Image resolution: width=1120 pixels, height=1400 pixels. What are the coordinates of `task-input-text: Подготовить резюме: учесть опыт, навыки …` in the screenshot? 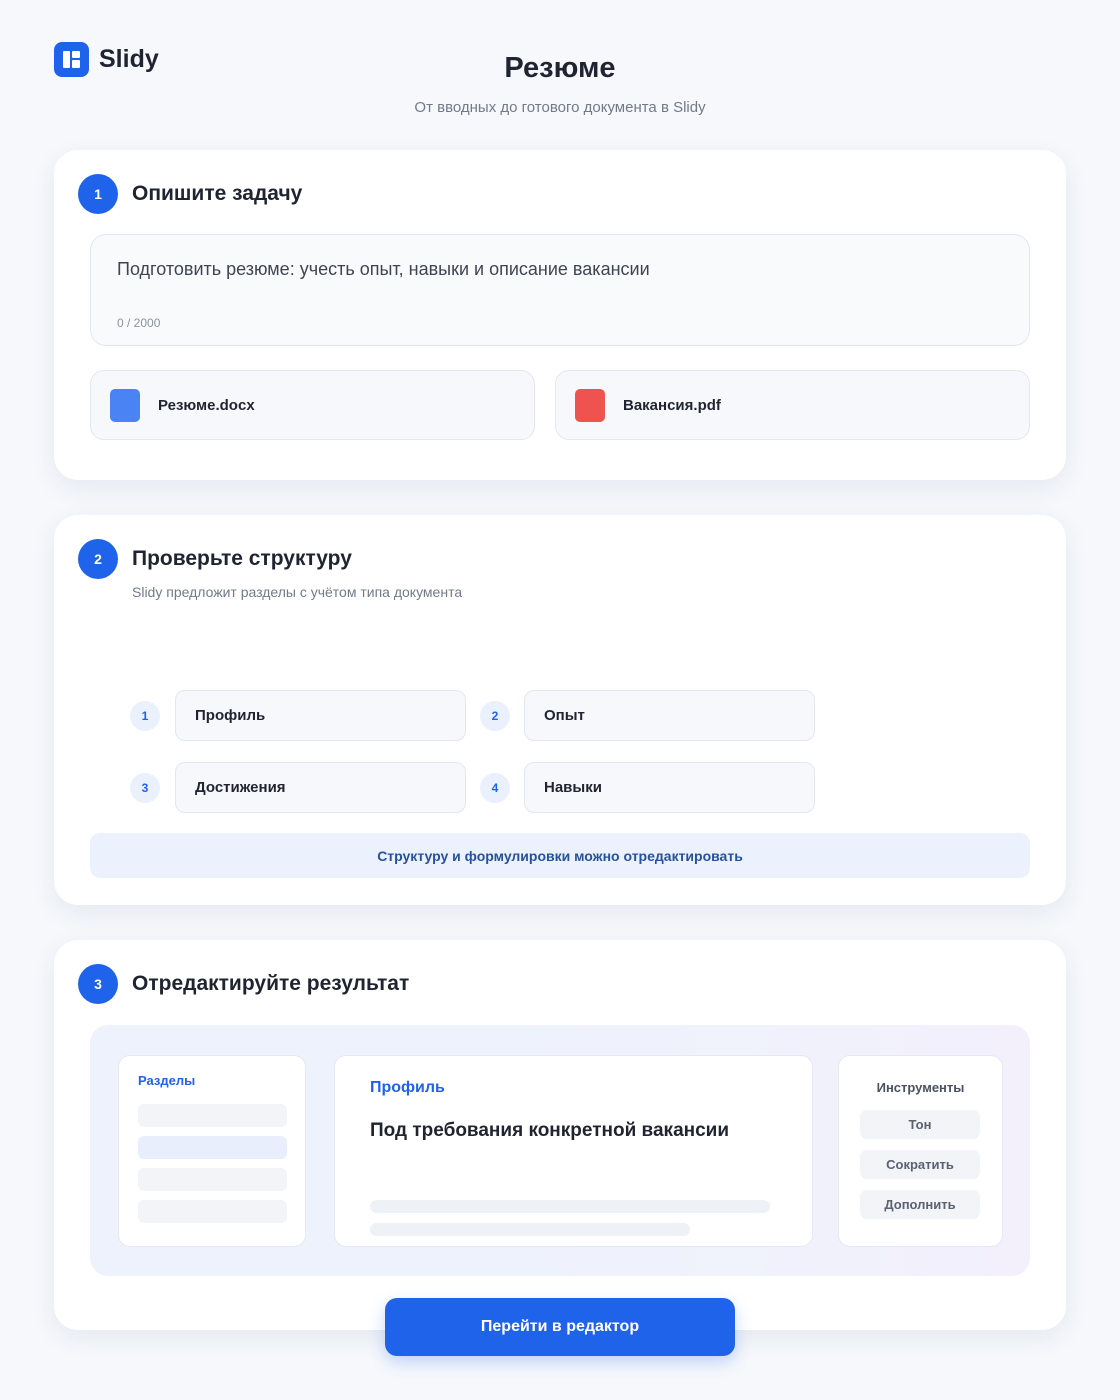 It's located at (383, 269).